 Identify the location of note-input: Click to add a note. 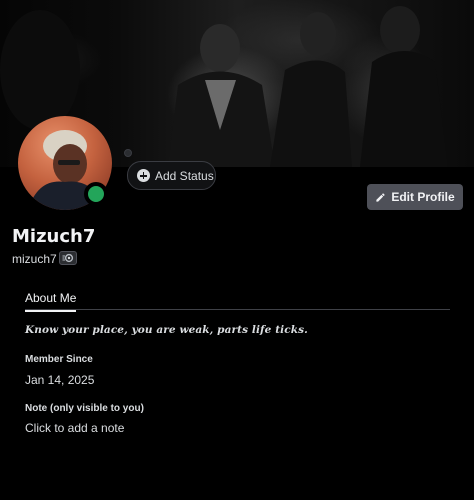
(175, 430).